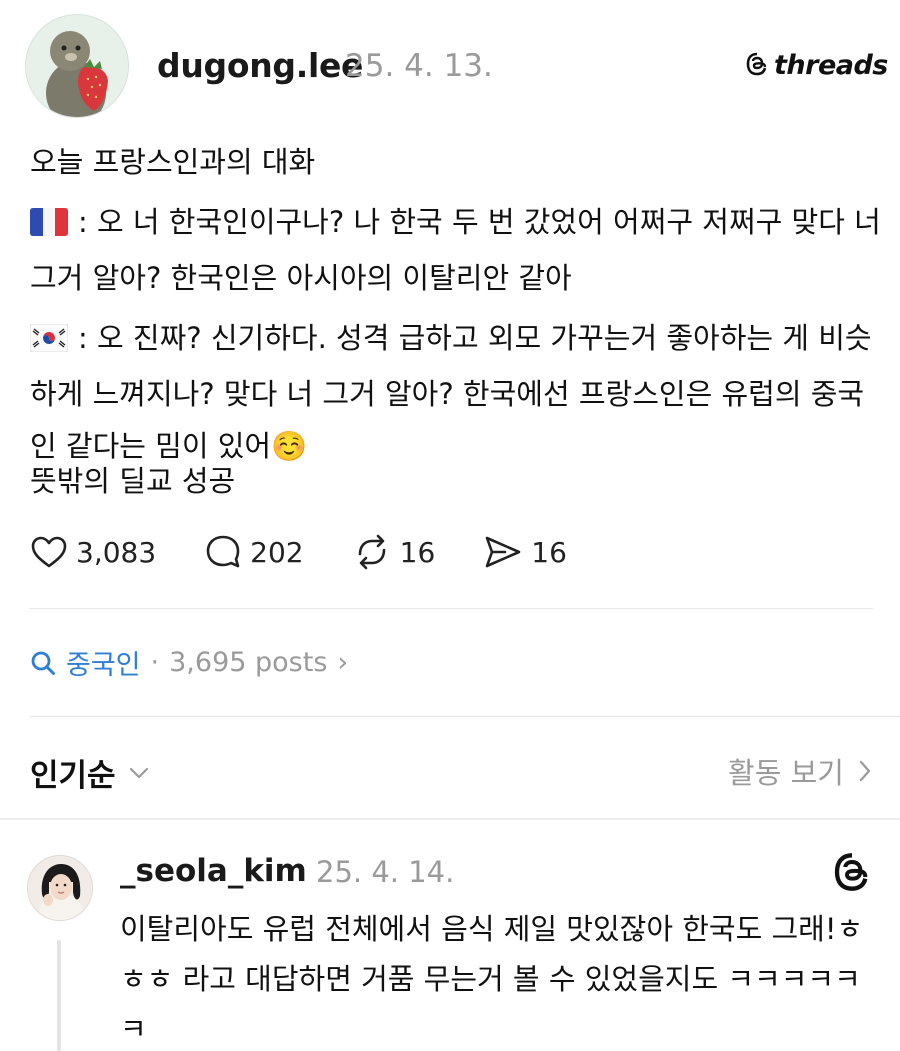 This screenshot has height=1051, width=900. I want to click on chevron-right-icon: ›, so click(343, 662).